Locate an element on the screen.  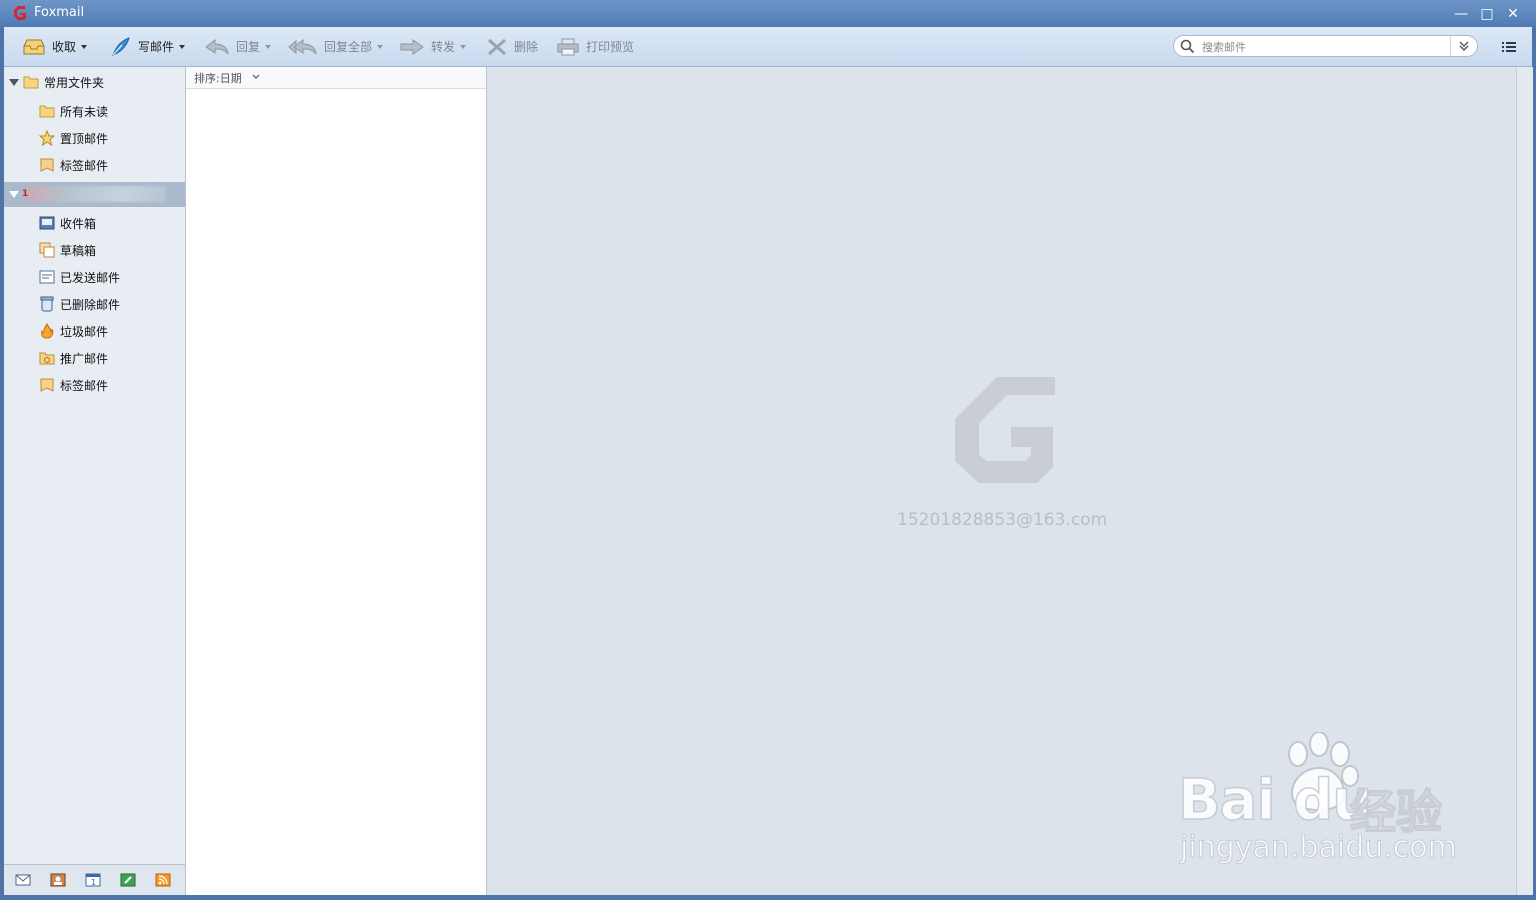
main-menu-button is located at coordinates (1509, 47).